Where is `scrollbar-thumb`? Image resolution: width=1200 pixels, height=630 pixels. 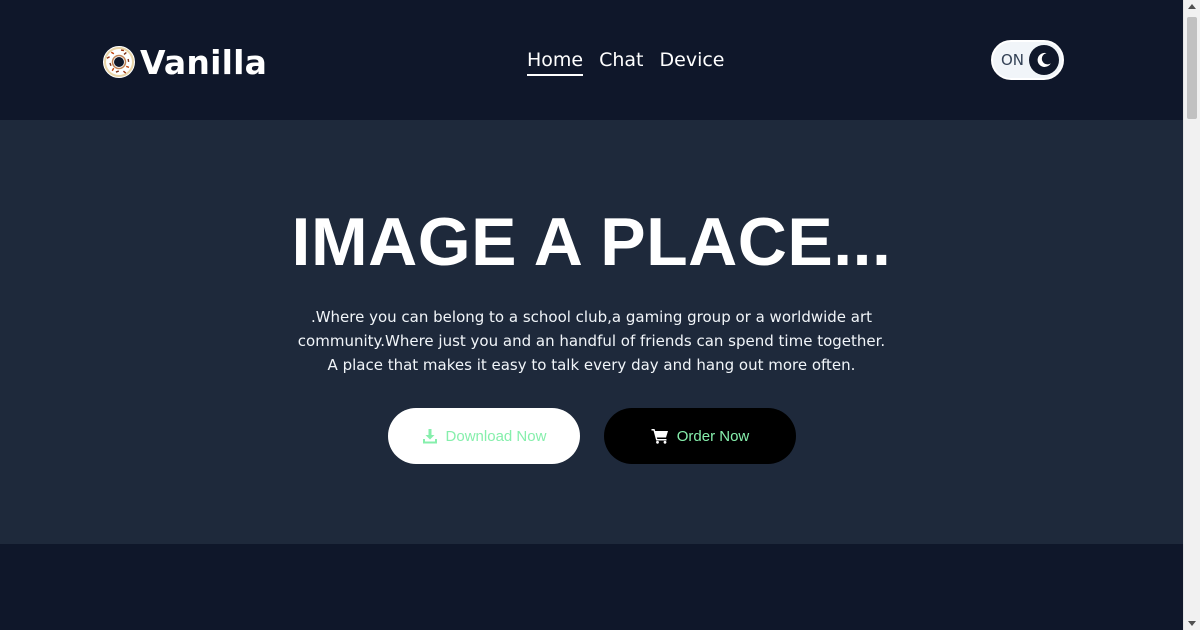 scrollbar-thumb is located at coordinates (1192, 68).